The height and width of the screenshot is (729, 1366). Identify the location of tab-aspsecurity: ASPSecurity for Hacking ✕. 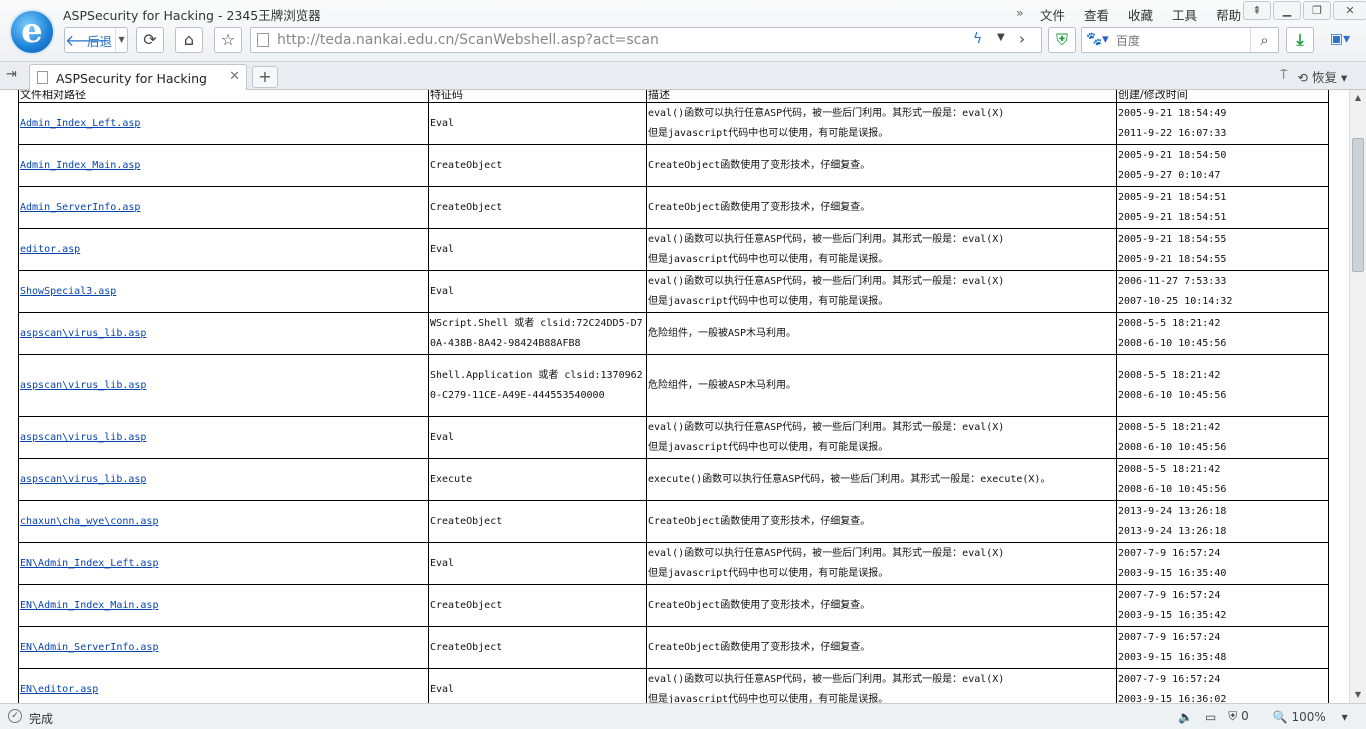
(138, 77).